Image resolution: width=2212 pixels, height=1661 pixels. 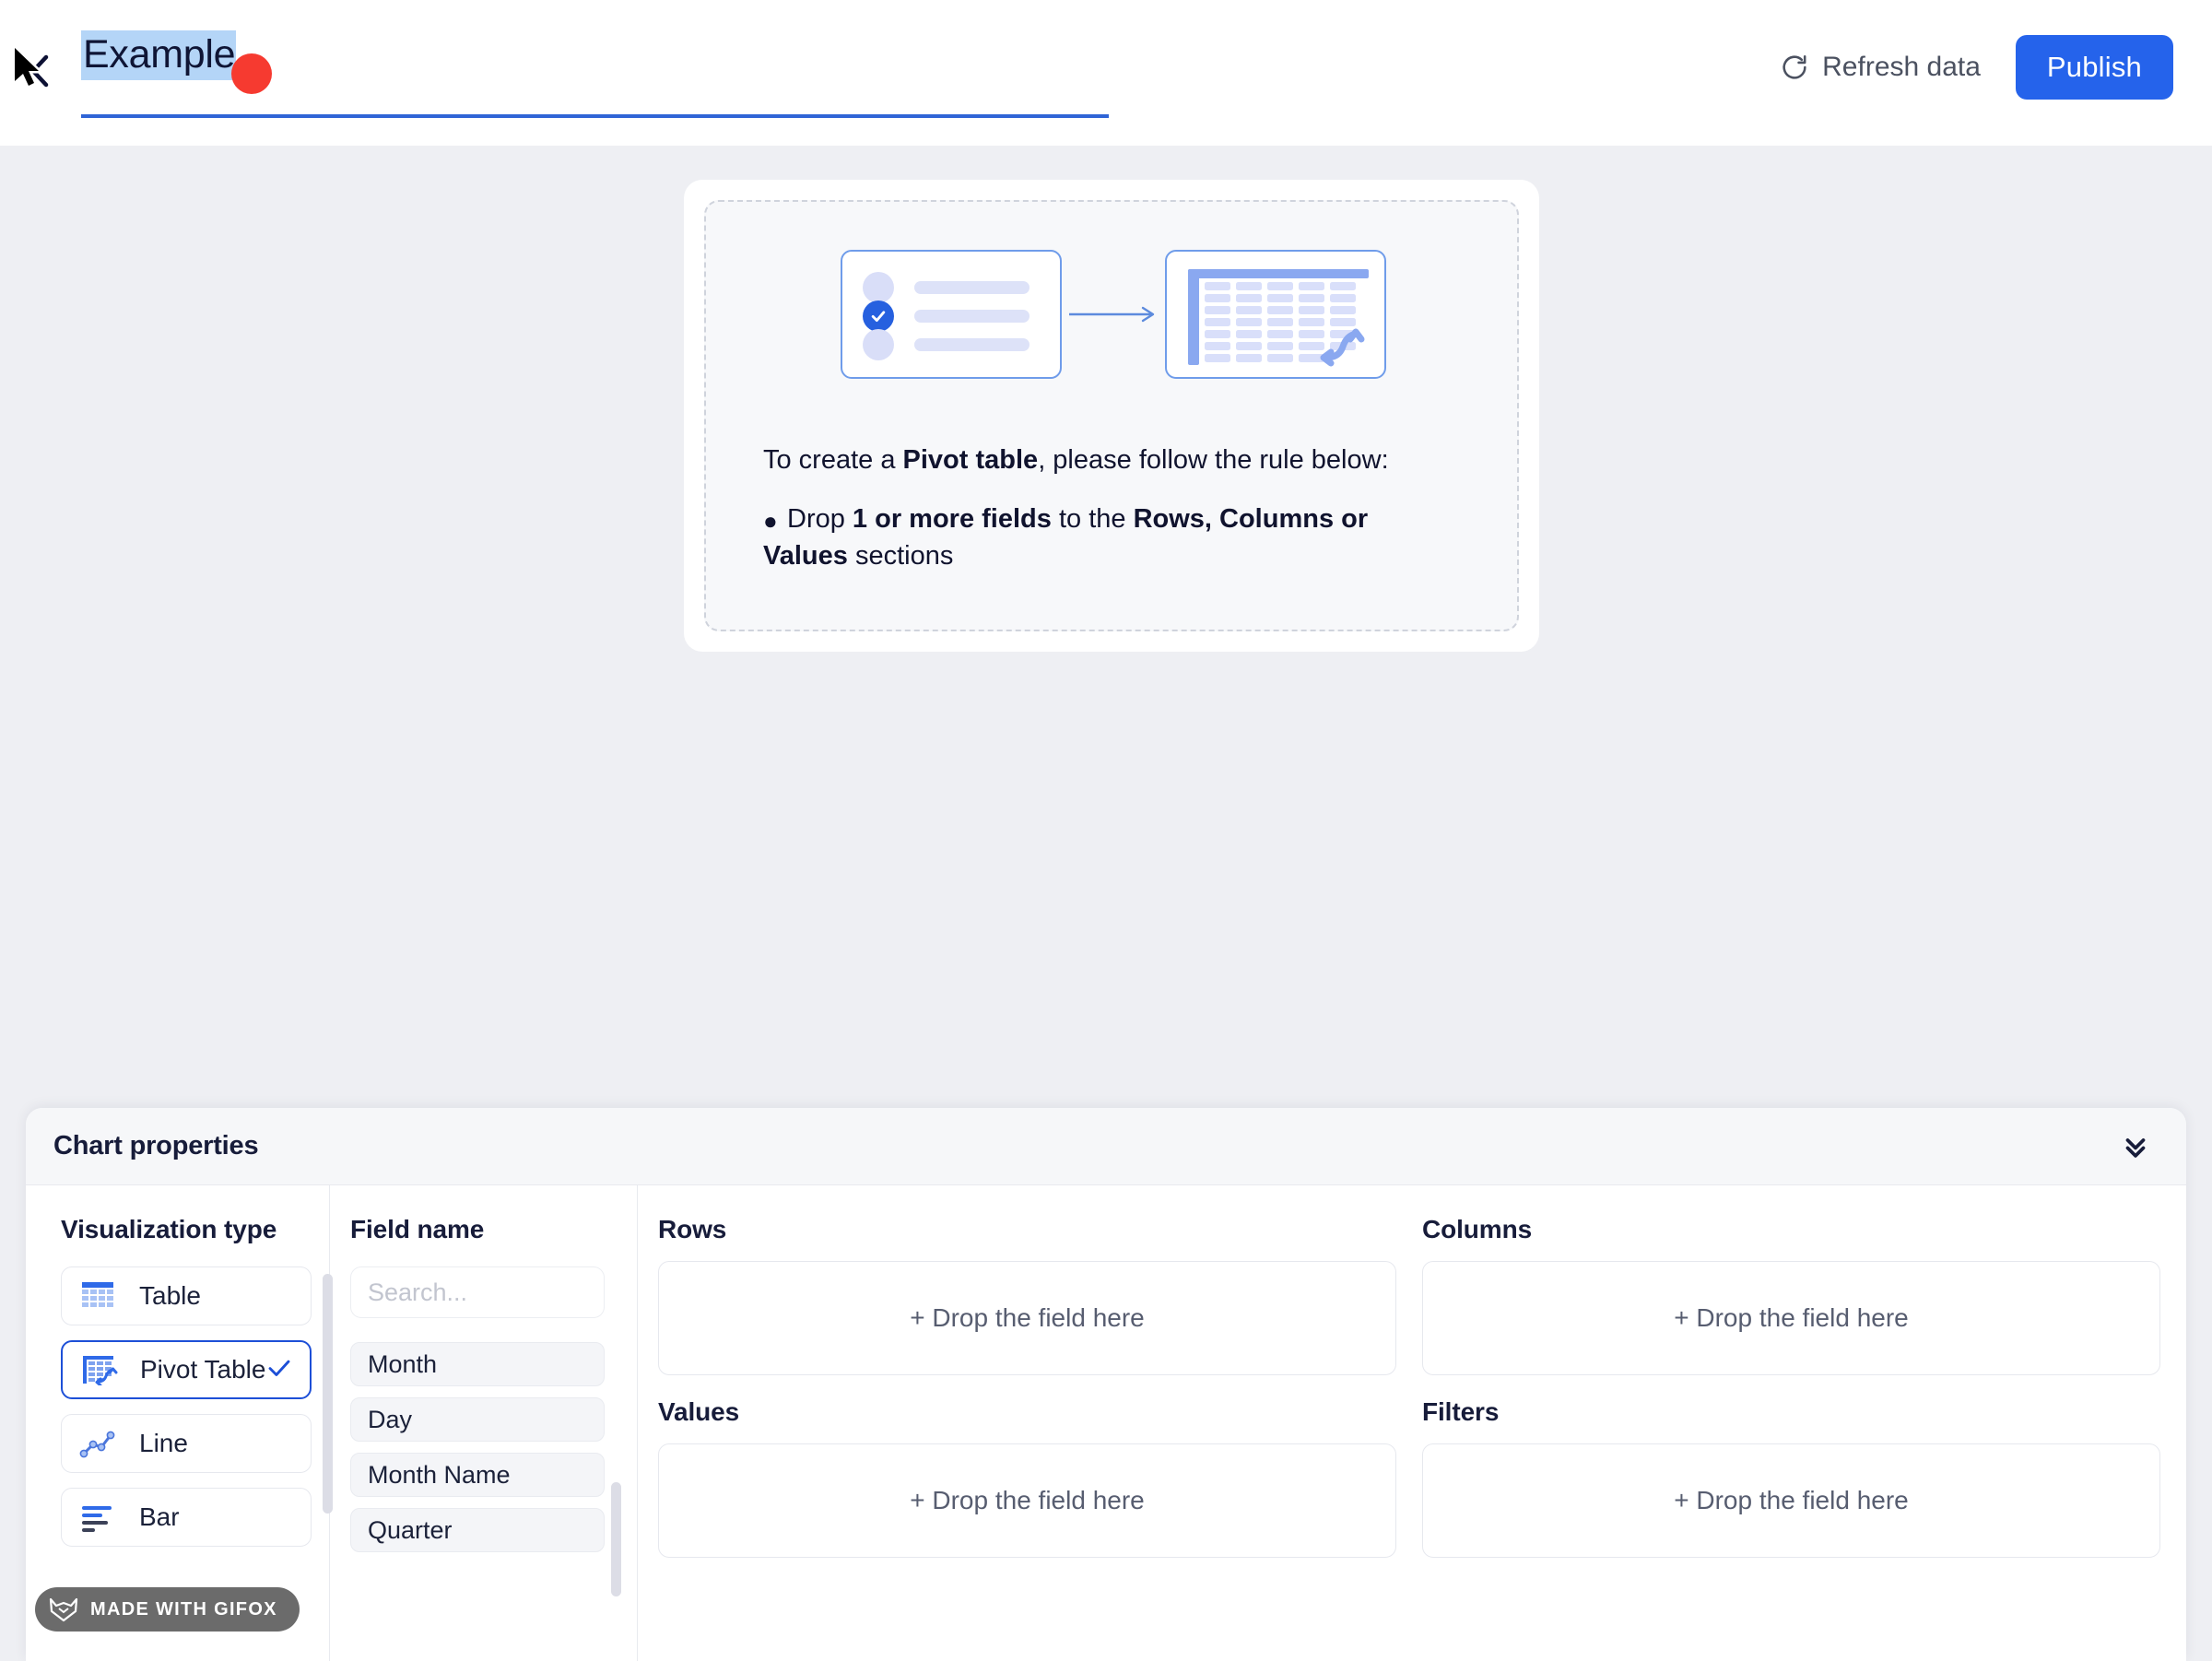 I want to click on publish-button: Publish, so click(x=2094, y=67).